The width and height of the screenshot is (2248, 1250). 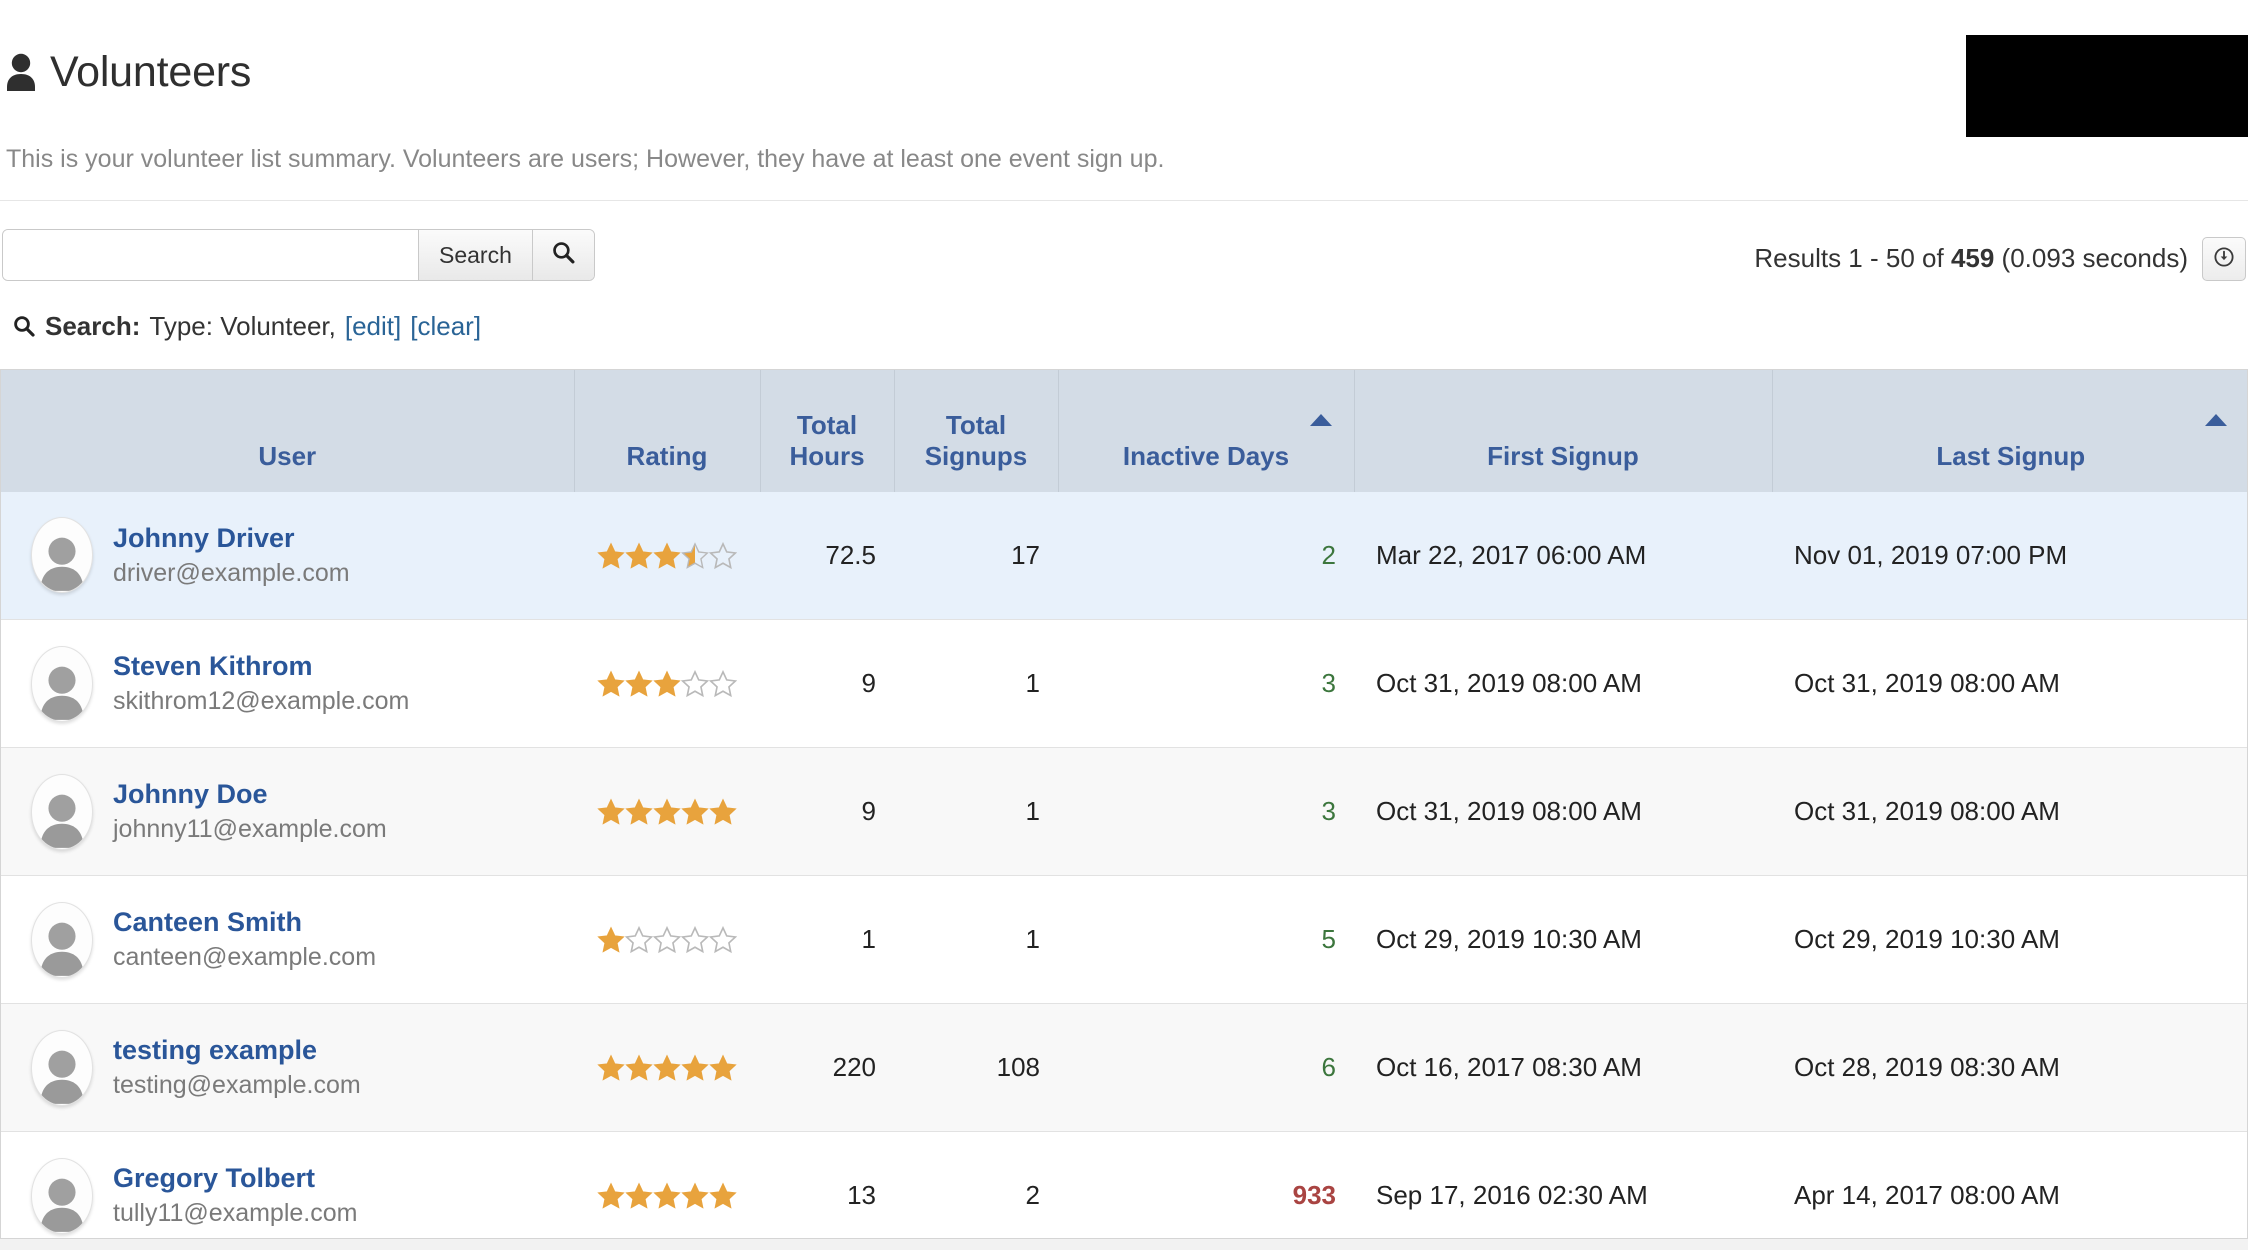 I want to click on refresh-button, so click(x=2224, y=258).